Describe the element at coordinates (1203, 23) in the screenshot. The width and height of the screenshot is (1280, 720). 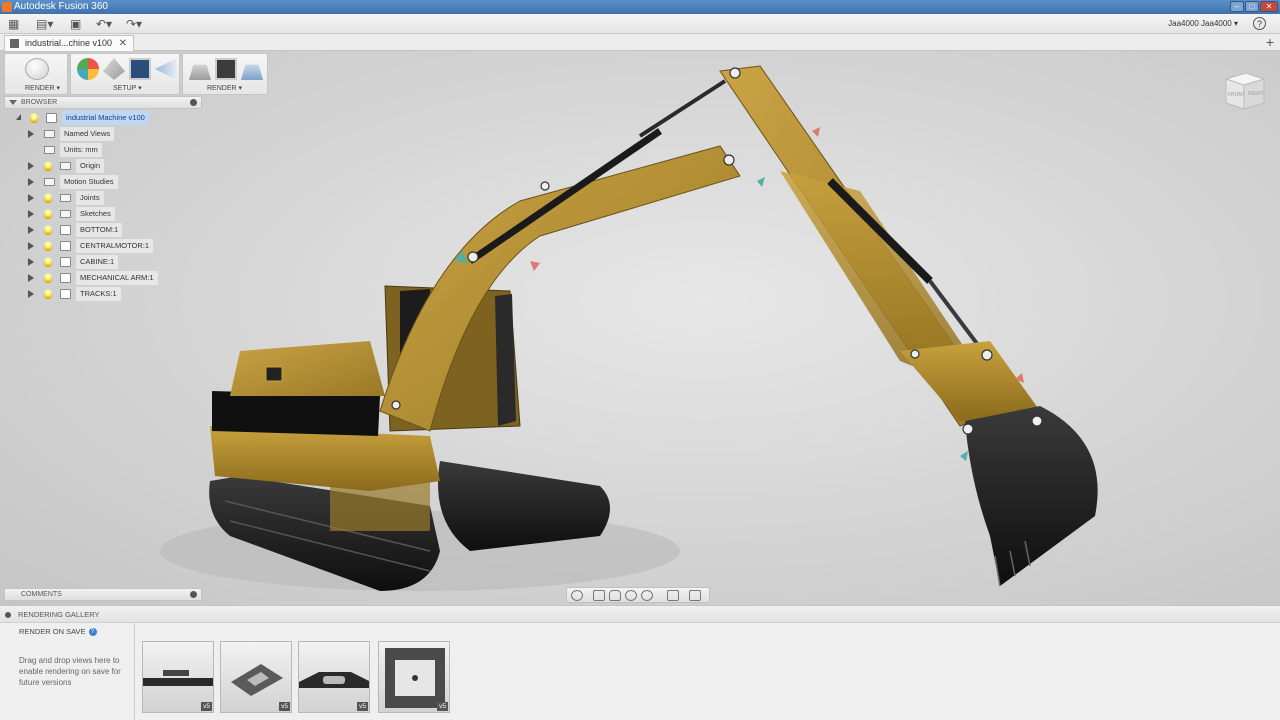
I see `user-account-menu: Jaa4000 Jaa4000 ▾` at that location.